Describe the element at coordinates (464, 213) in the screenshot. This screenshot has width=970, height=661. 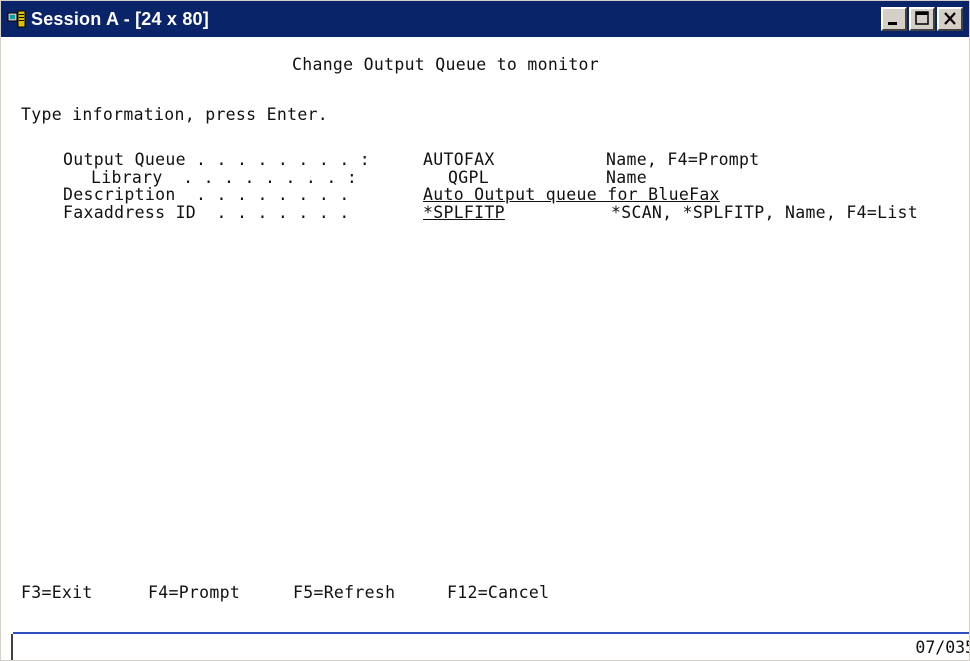
I see `faxaddress-id-input: *SPLFITP` at that location.